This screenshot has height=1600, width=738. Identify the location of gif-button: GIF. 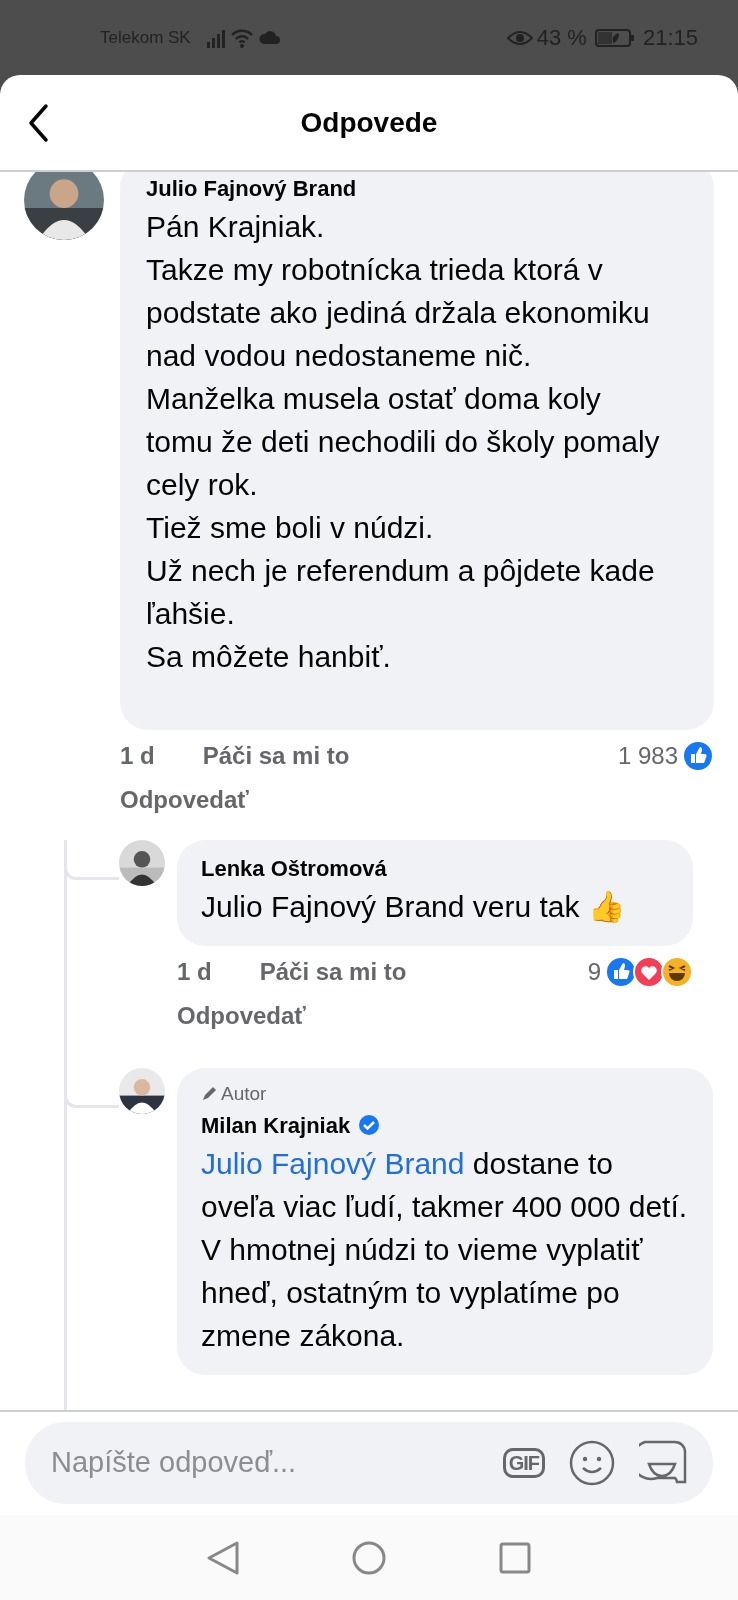
(523, 1463).